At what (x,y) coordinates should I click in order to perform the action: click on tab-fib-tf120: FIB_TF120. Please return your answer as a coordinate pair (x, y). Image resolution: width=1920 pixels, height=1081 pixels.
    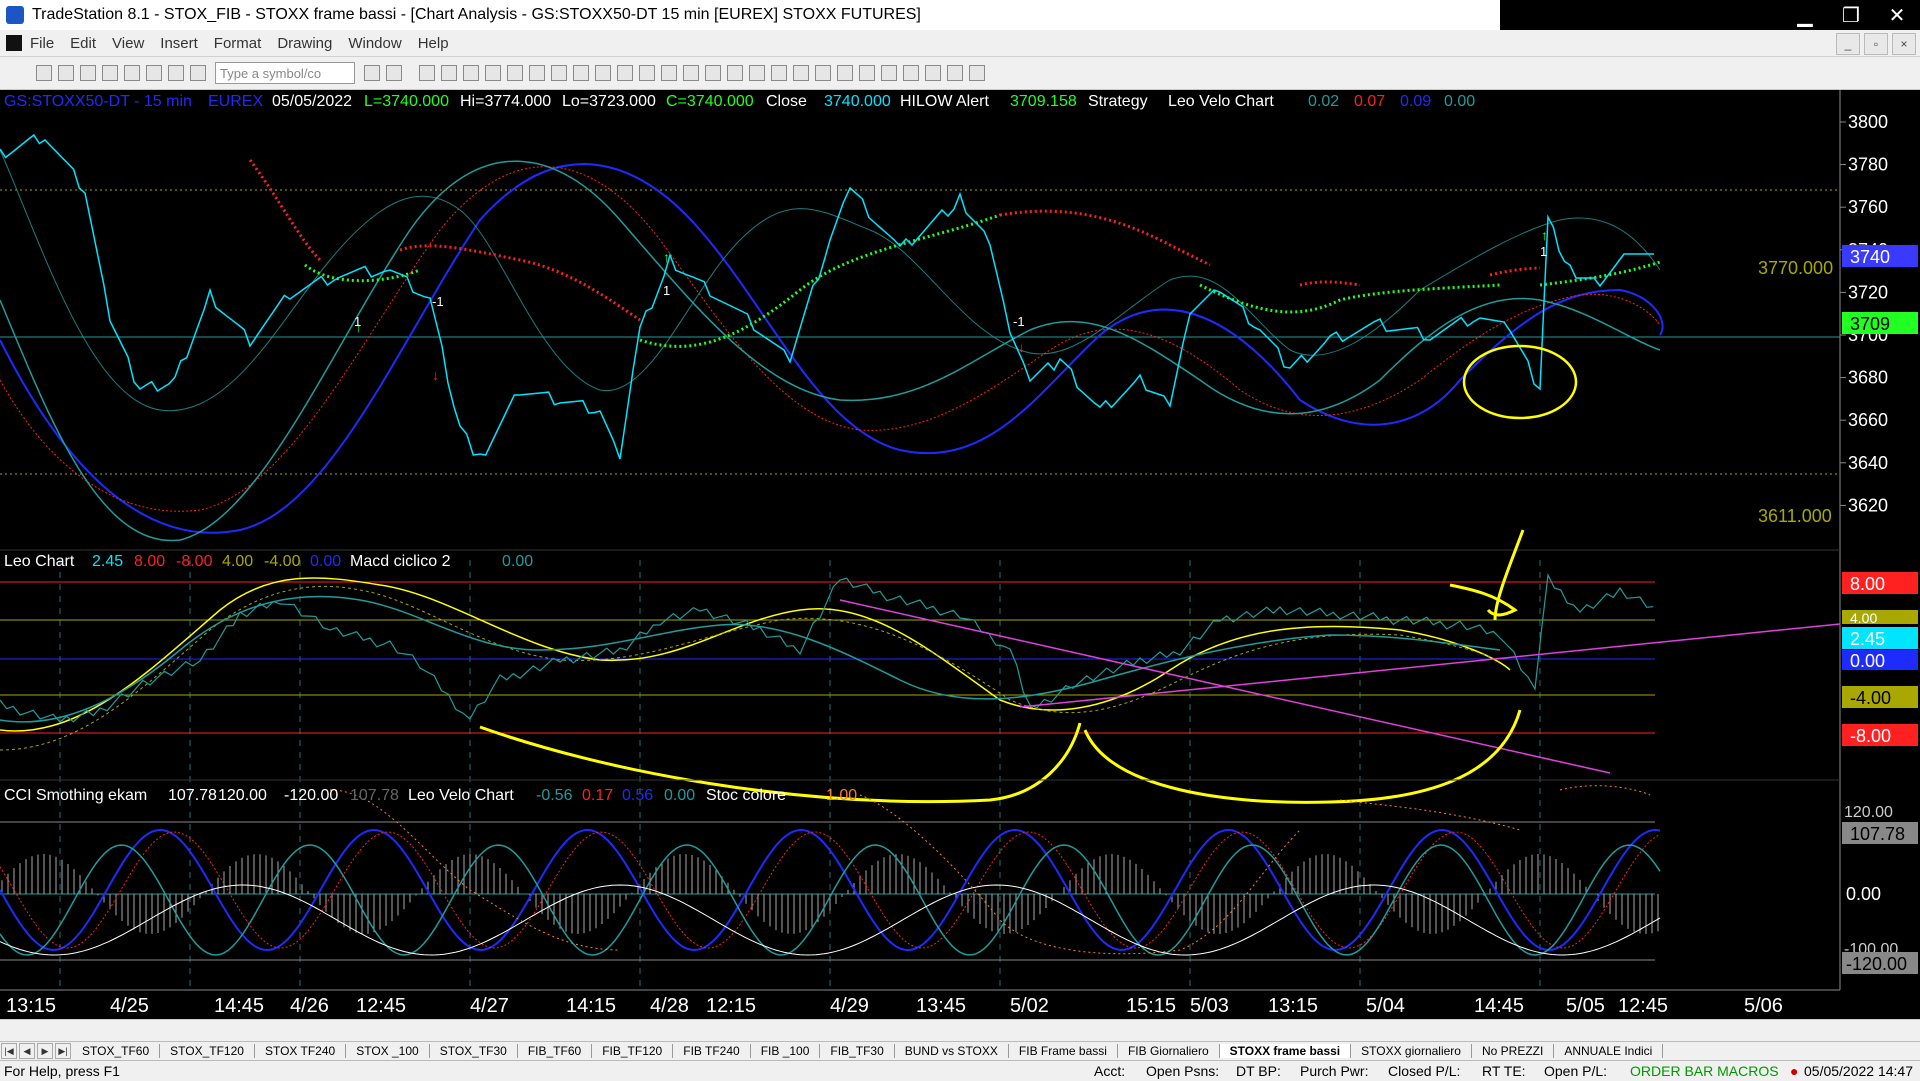
    Looking at the image, I should click on (633, 1051).